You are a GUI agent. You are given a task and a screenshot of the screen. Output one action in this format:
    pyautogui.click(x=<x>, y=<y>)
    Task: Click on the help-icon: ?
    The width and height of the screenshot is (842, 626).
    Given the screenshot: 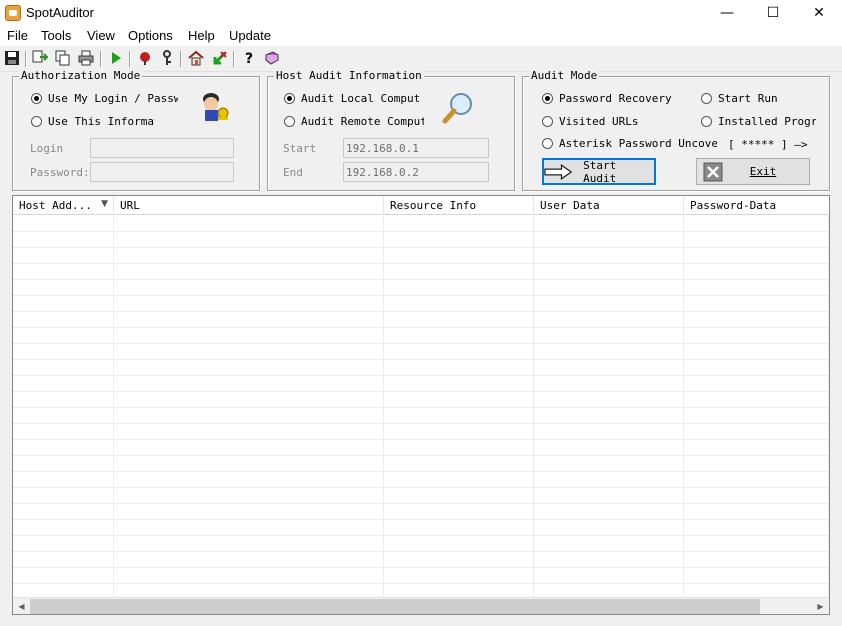 What is the action you would take?
    pyautogui.click(x=249, y=59)
    